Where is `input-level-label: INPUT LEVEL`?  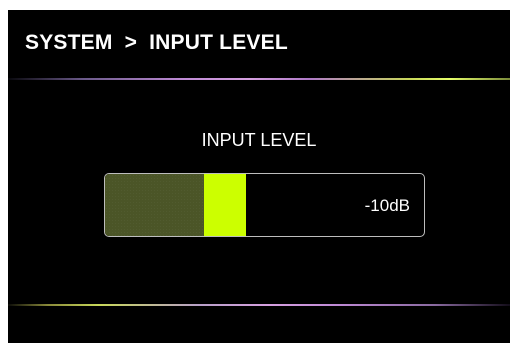
input-level-label: INPUT LEVEL is located at coordinates (259, 140).